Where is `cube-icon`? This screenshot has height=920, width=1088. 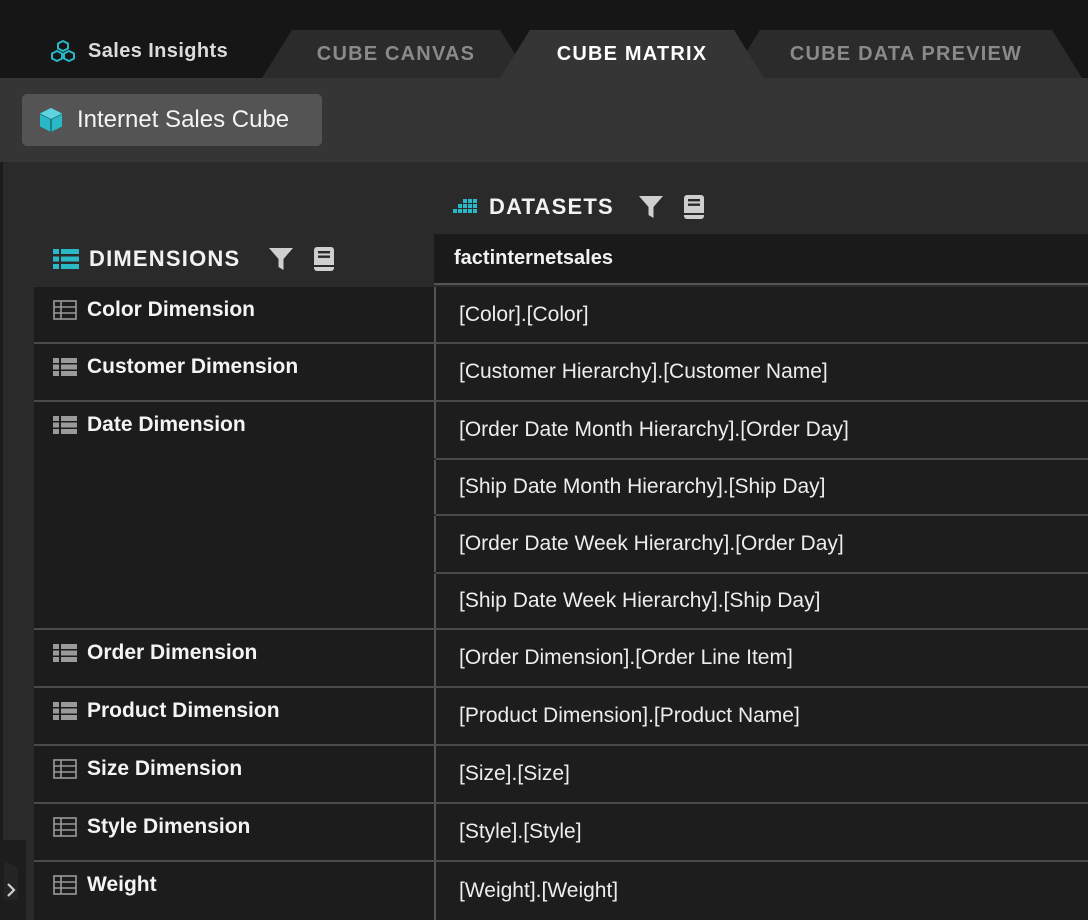
cube-icon is located at coordinates (51, 120).